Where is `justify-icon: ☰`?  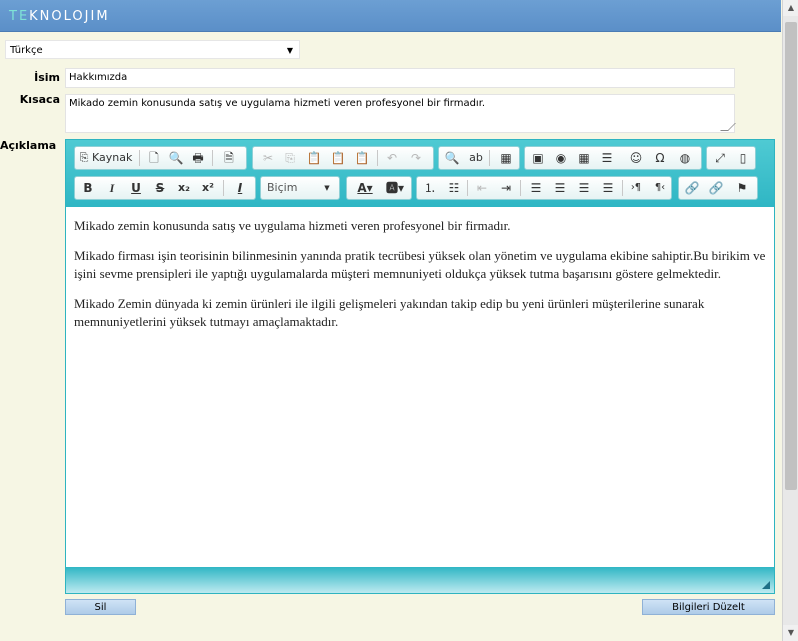
justify-icon: ☰ is located at coordinates (608, 188).